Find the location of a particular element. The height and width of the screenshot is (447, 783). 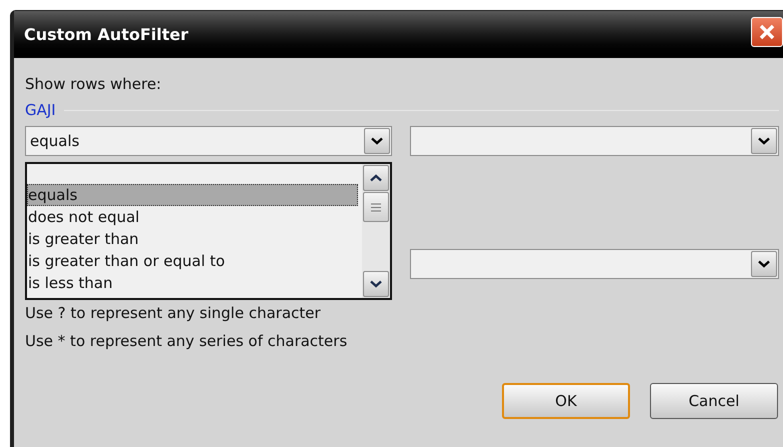

scroll-down-icon is located at coordinates (376, 284).